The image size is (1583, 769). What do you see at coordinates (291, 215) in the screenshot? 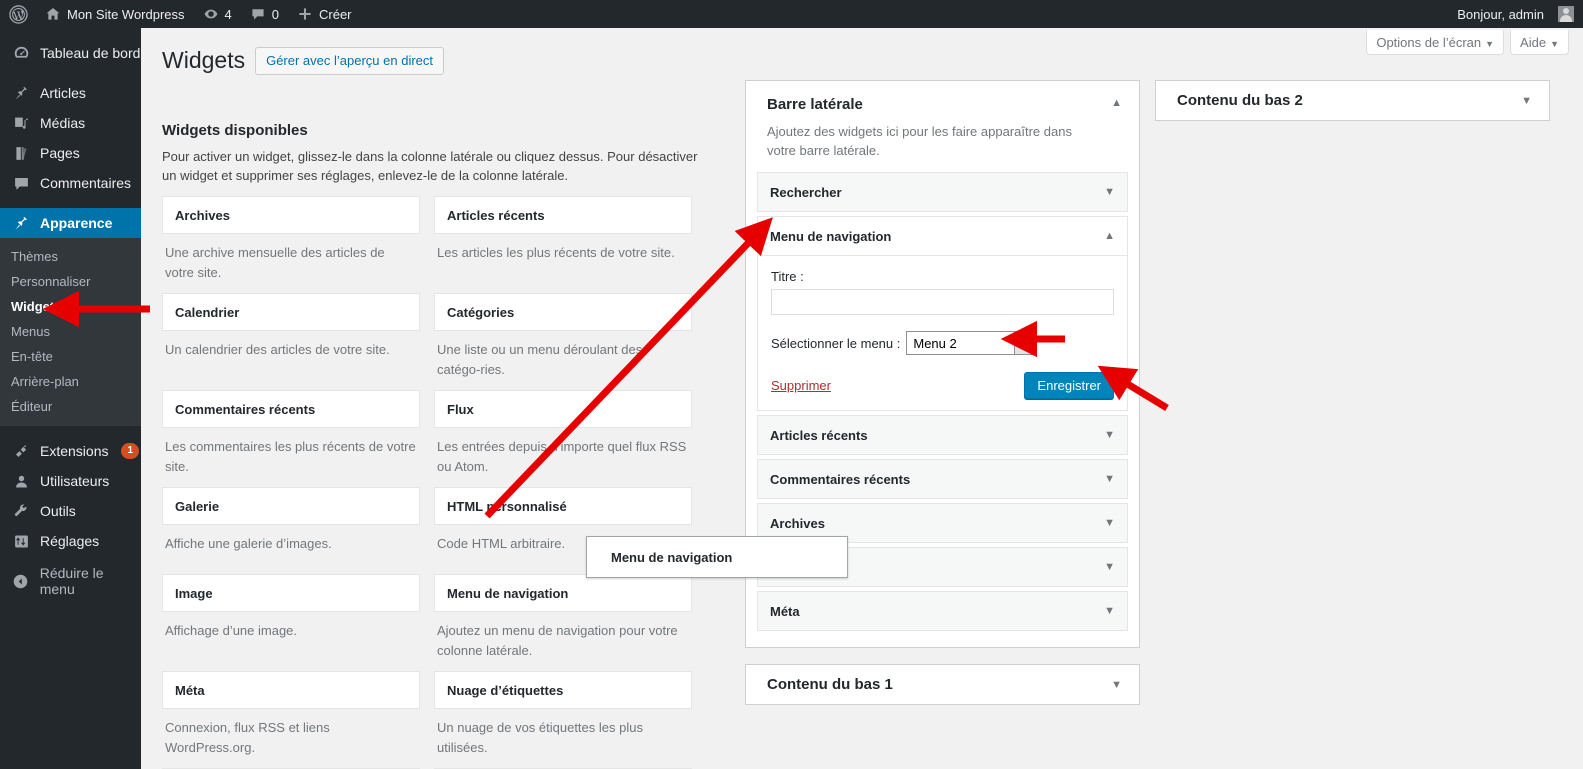
I see `available-widget-title: Archives` at bounding box center [291, 215].